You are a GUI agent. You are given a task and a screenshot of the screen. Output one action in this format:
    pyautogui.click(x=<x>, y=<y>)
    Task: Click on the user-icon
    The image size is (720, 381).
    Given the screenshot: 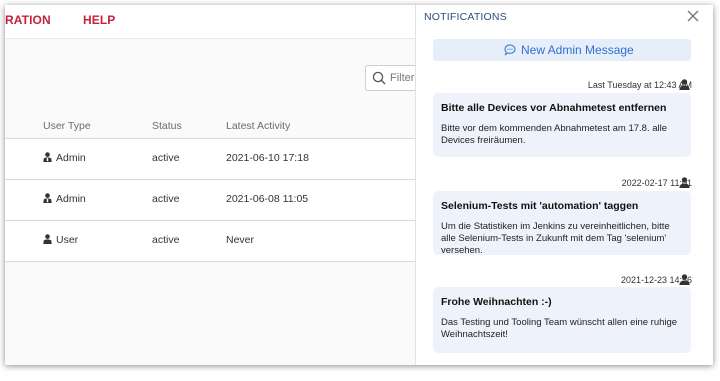 What is the action you would take?
    pyautogui.click(x=47, y=239)
    